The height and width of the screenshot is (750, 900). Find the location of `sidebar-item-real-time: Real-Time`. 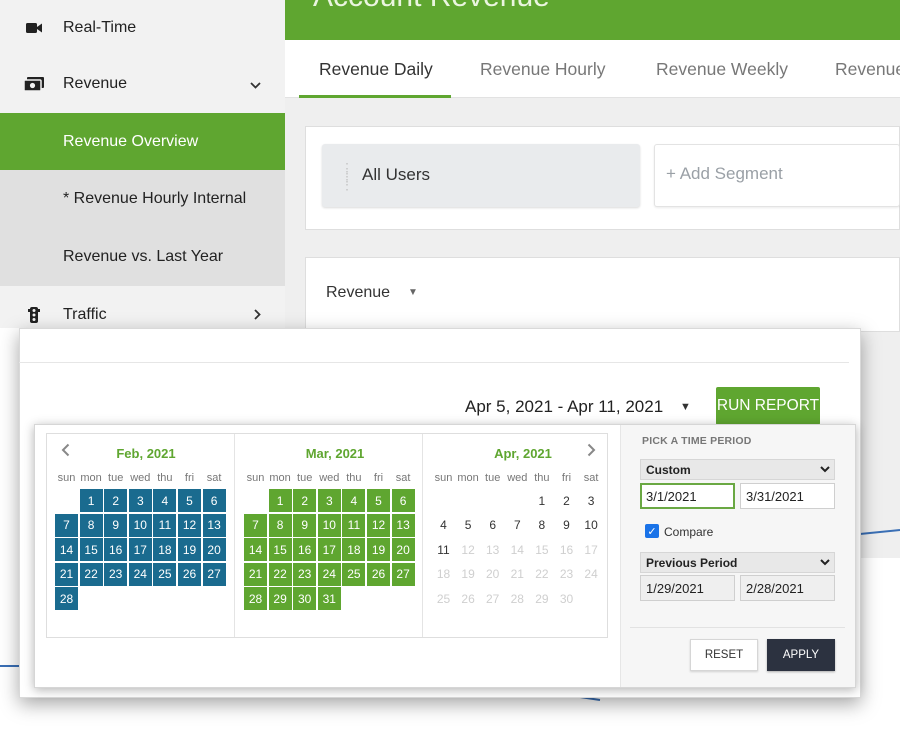

sidebar-item-real-time: Real-Time is located at coordinates (142, 27).